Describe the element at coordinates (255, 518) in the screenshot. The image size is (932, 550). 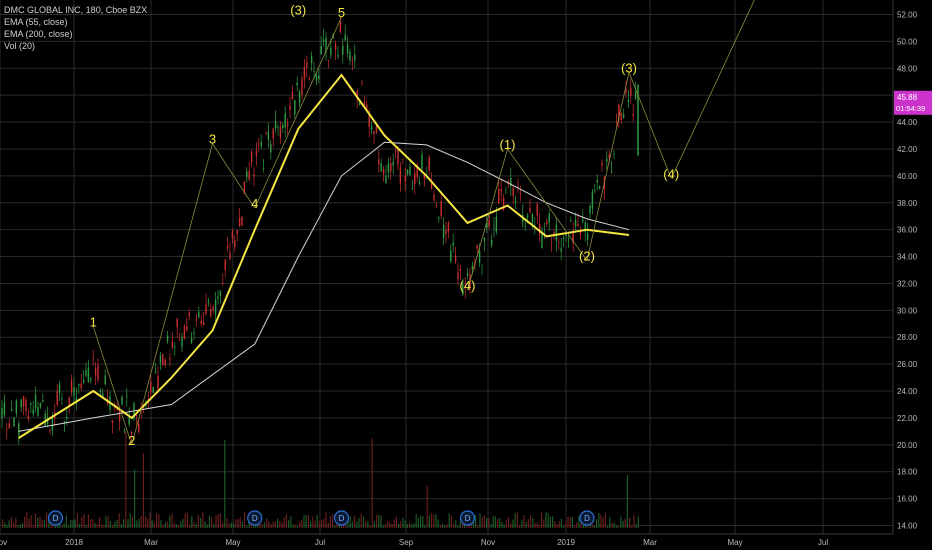
I see `dividend-label: D` at that location.